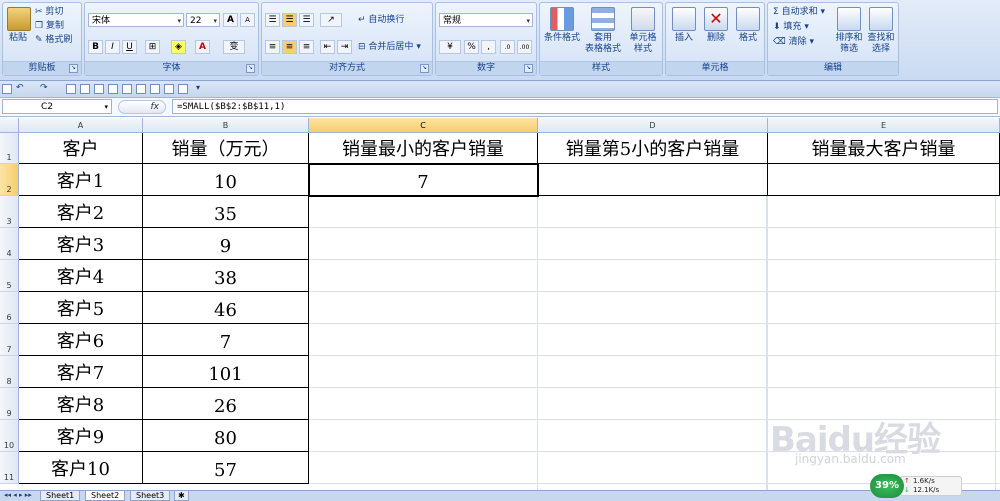  What do you see at coordinates (142, 107) in the screenshot?
I see `insert-function-button: fx` at bounding box center [142, 107].